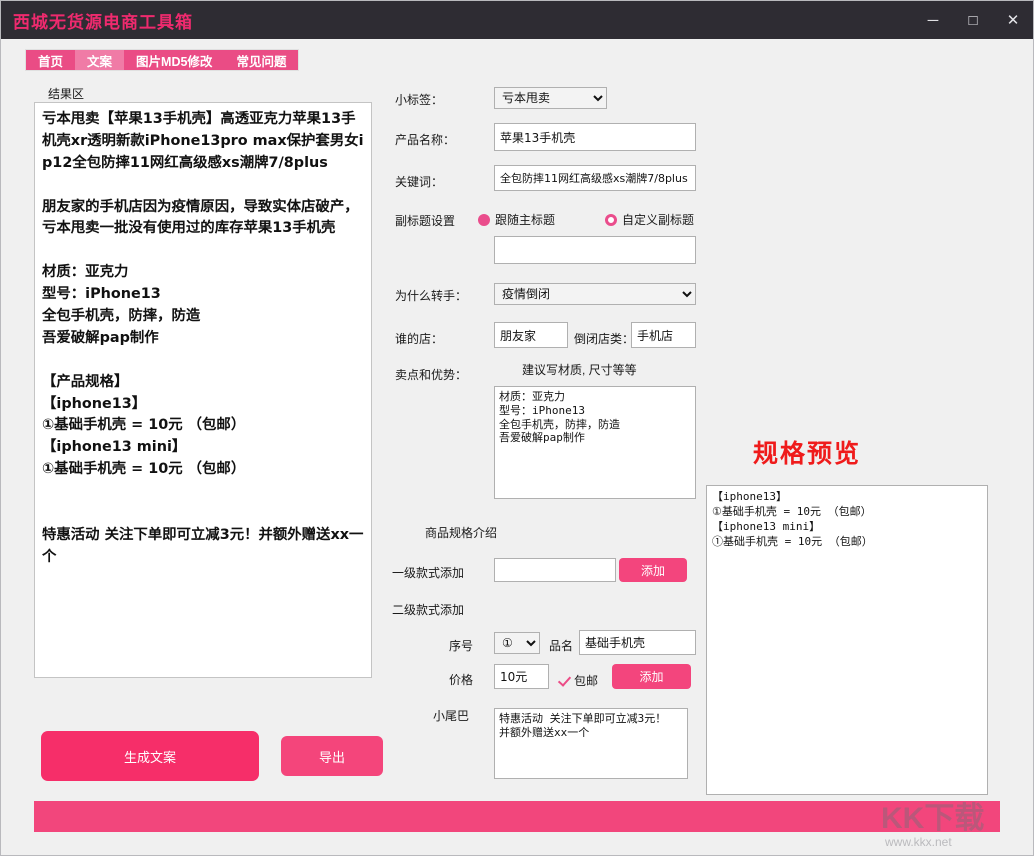  What do you see at coordinates (555, 570) in the screenshot?
I see `level1-style-input` at bounding box center [555, 570].